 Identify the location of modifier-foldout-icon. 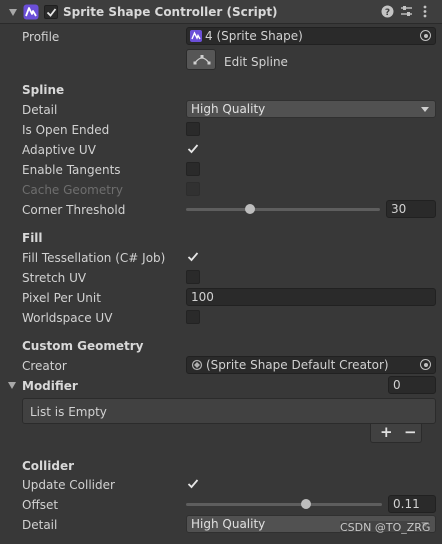
(12, 385).